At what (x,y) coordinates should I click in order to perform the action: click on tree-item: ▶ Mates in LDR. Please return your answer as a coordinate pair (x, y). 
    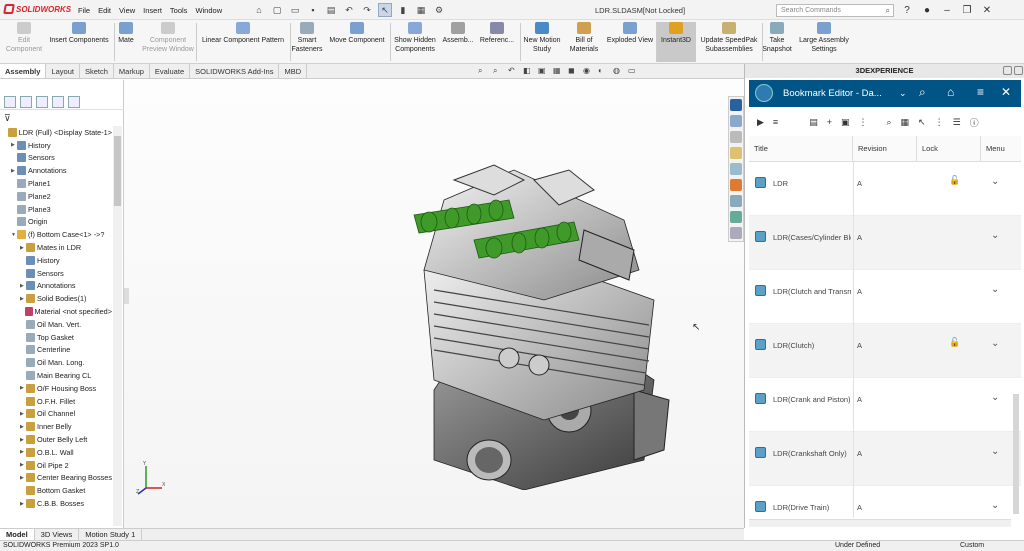
    Looking at the image, I should click on (57, 247).